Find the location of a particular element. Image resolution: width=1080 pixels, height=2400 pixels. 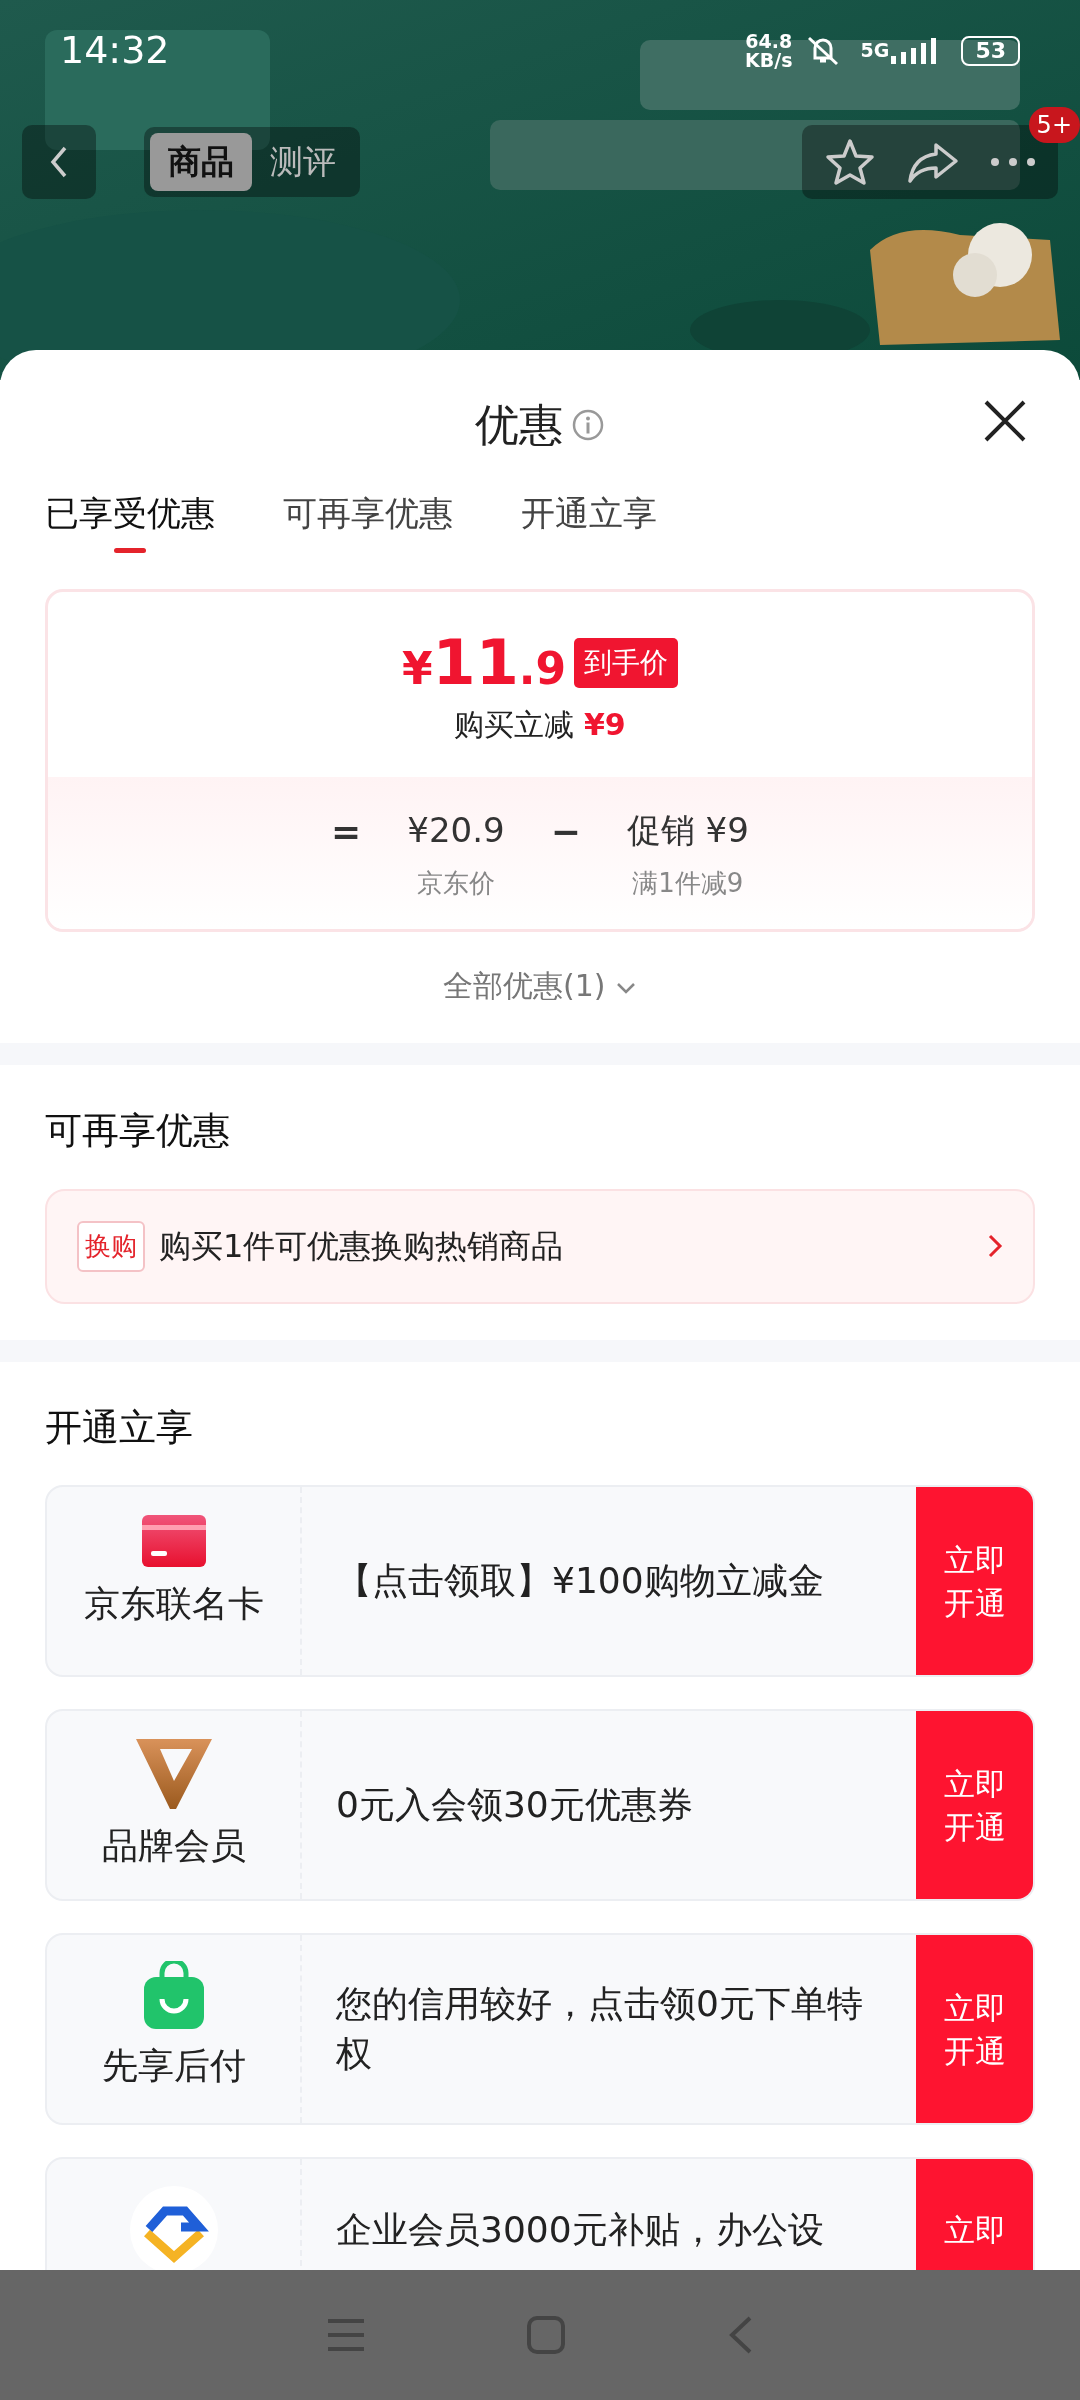

offer-text: 【点击领取】¥100购物立减金 is located at coordinates (580, 1580).